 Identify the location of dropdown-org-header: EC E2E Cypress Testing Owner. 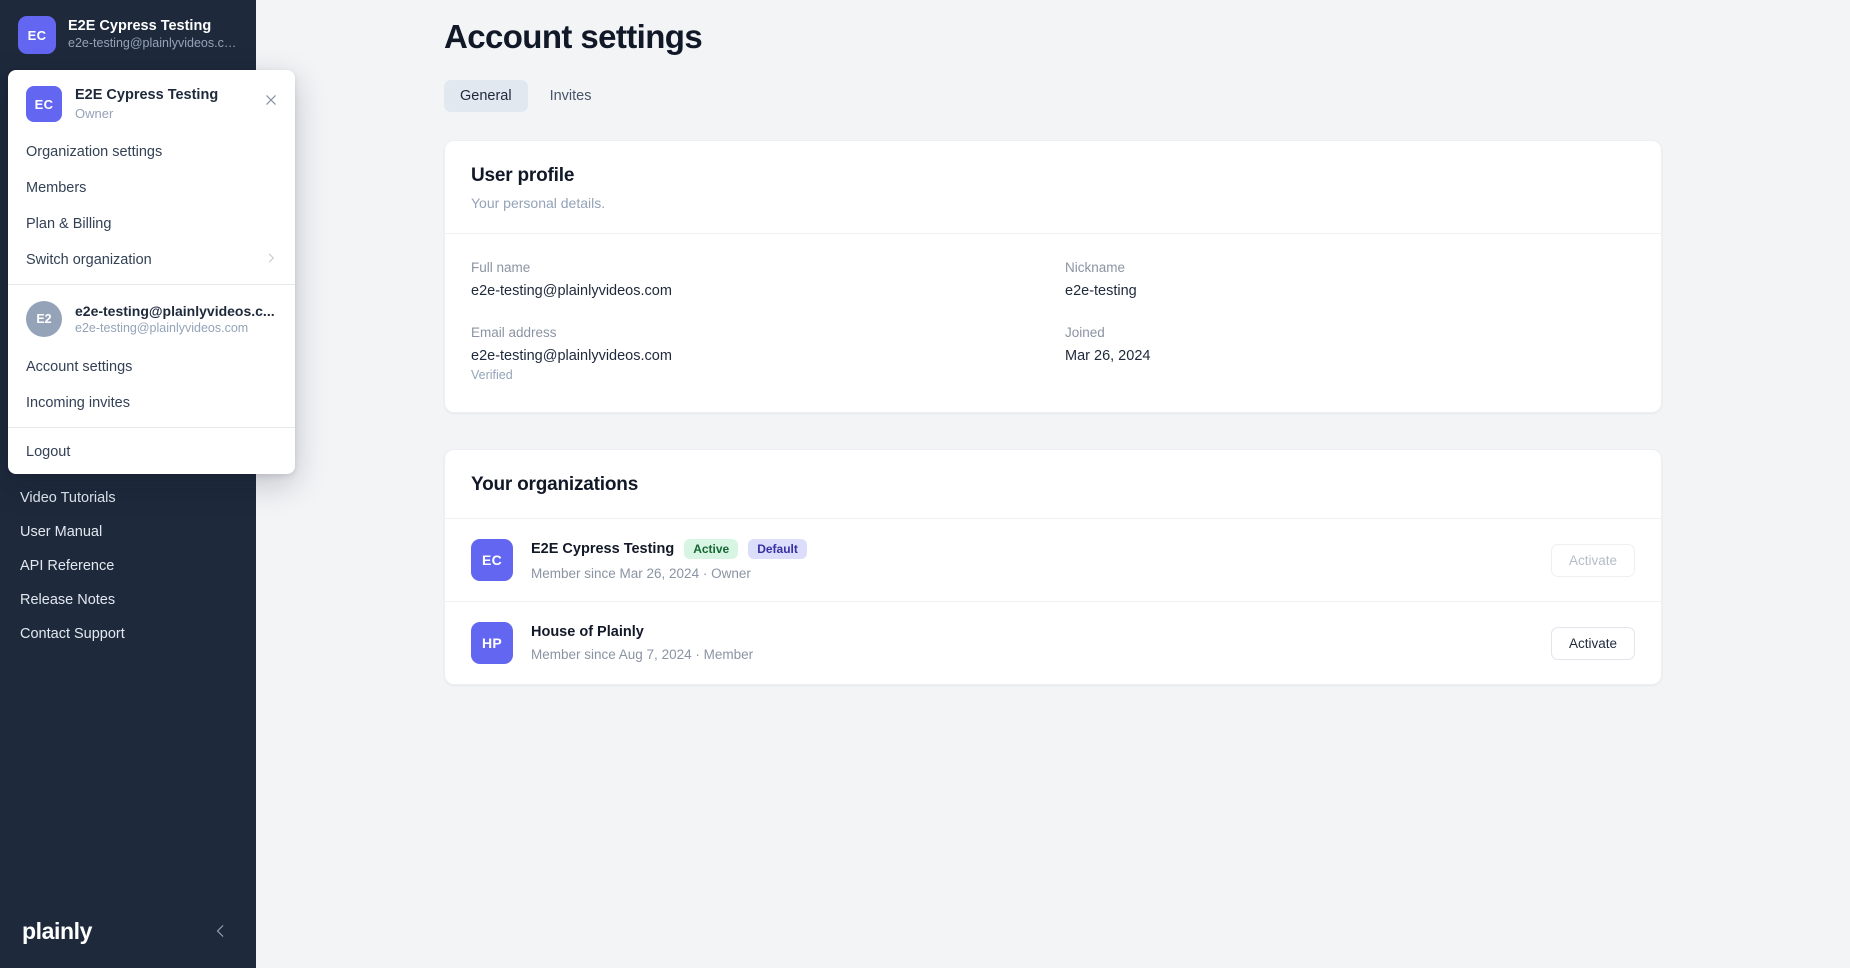
(151, 105).